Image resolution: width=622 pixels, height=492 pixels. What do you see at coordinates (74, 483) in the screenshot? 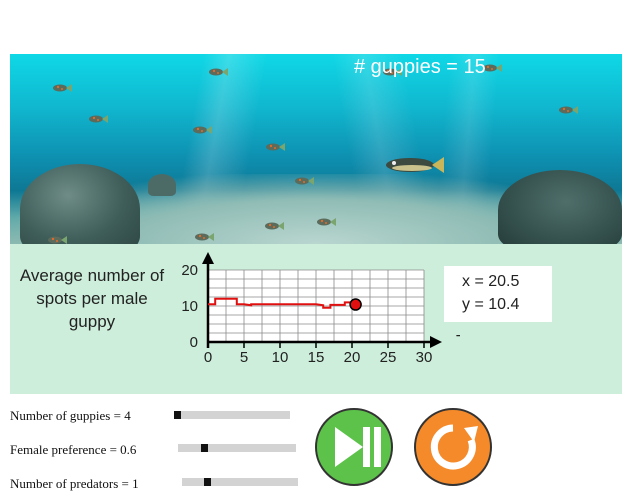
I see `slider-predators-label: Number of predators = 1` at bounding box center [74, 483].